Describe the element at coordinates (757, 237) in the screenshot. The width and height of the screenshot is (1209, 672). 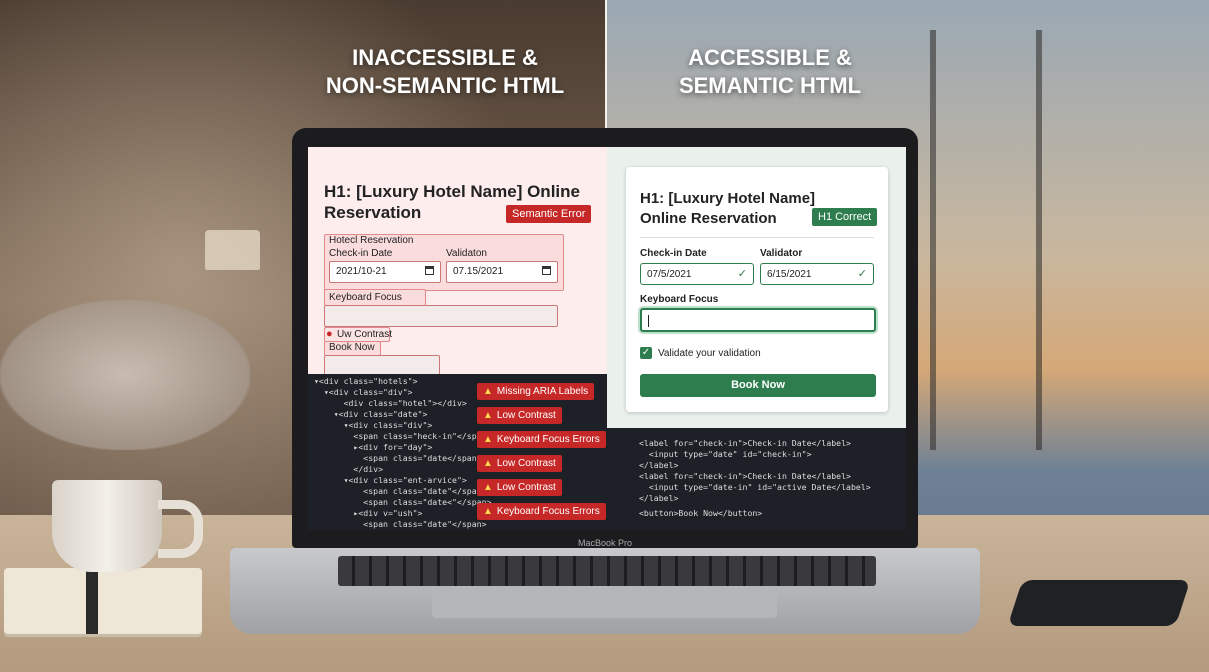
I see `divider` at that location.